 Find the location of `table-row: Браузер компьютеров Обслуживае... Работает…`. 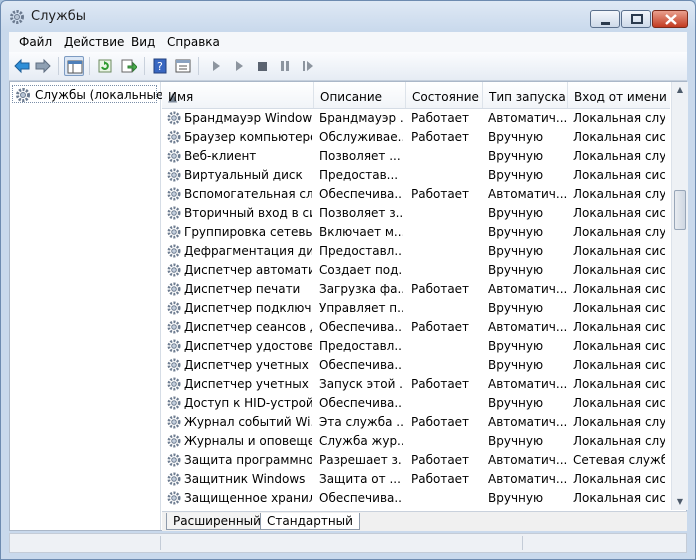

table-row: Браузер компьютеров Обслуживае... Работает… is located at coordinates (416, 137).